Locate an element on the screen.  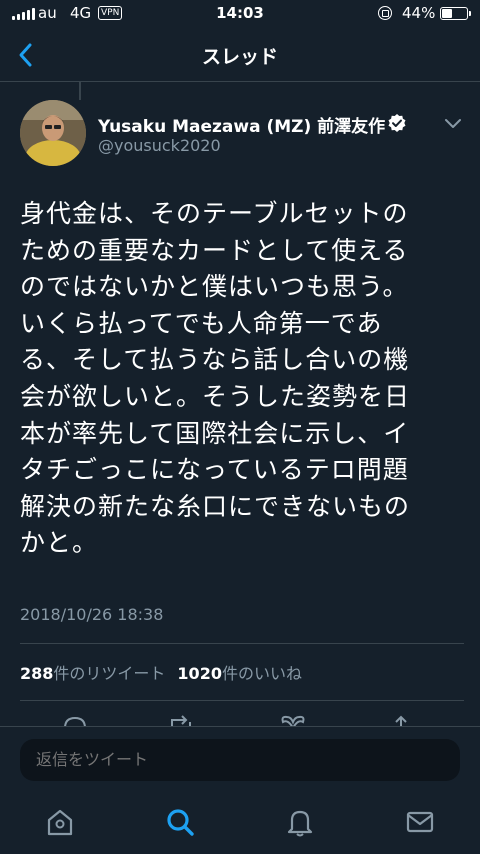
avatar is located at coordinates (53, 133).